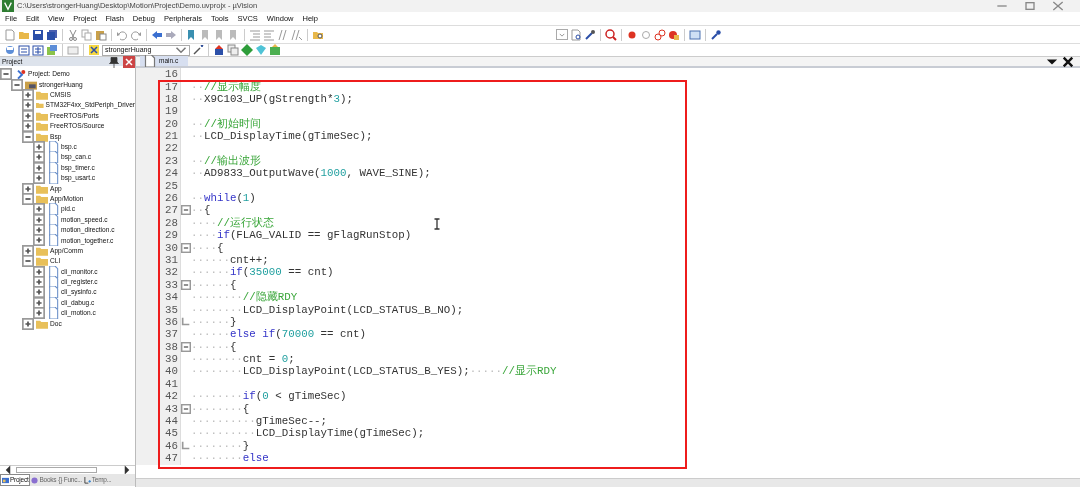 Image resolution: width=1080 pixels, height=487 pixels. Describe the element at coordinates (247, 50) in the screenshot. I see `diamond-arrows-icon` at that location.